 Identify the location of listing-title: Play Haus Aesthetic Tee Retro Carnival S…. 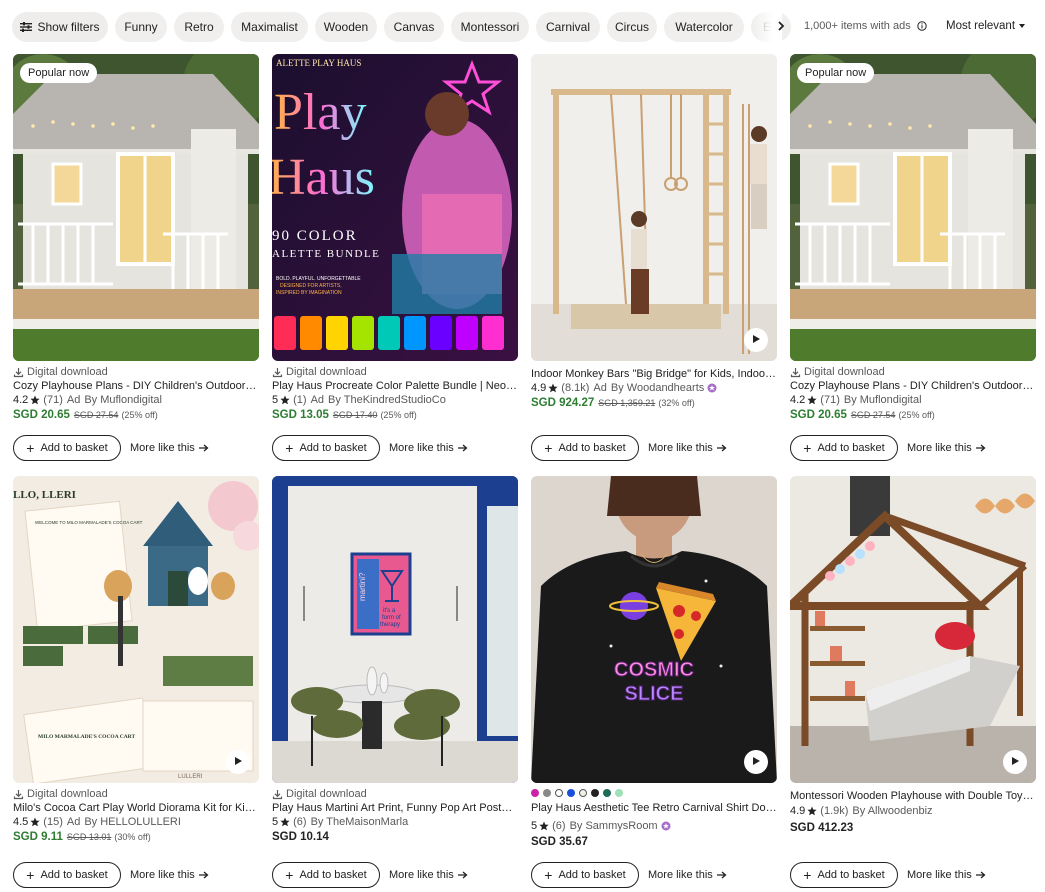
(654, 808).